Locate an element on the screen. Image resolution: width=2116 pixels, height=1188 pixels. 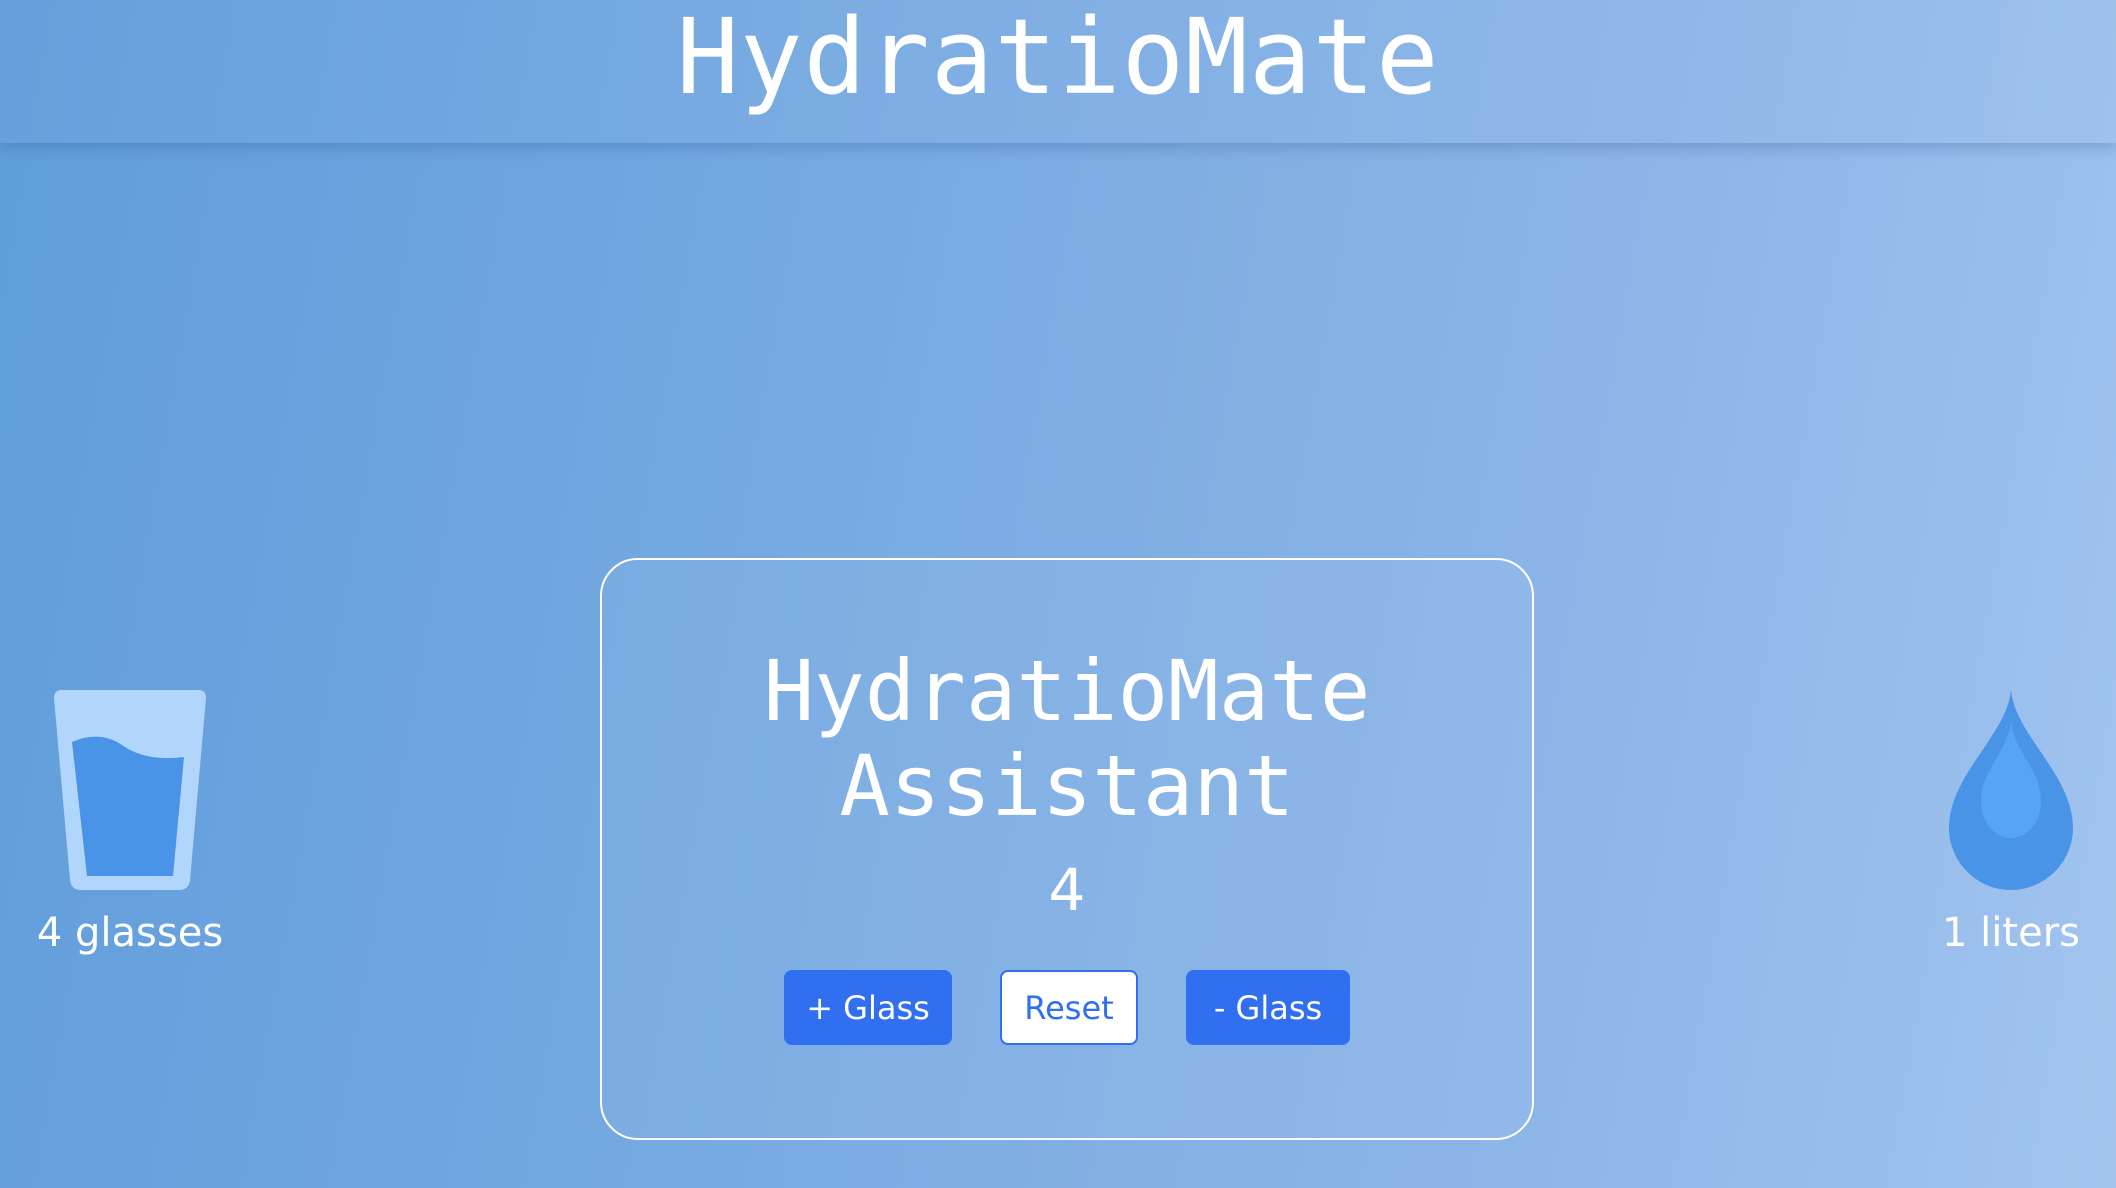
liters-stat: 1 liters is located at coordinates (2011, 823).